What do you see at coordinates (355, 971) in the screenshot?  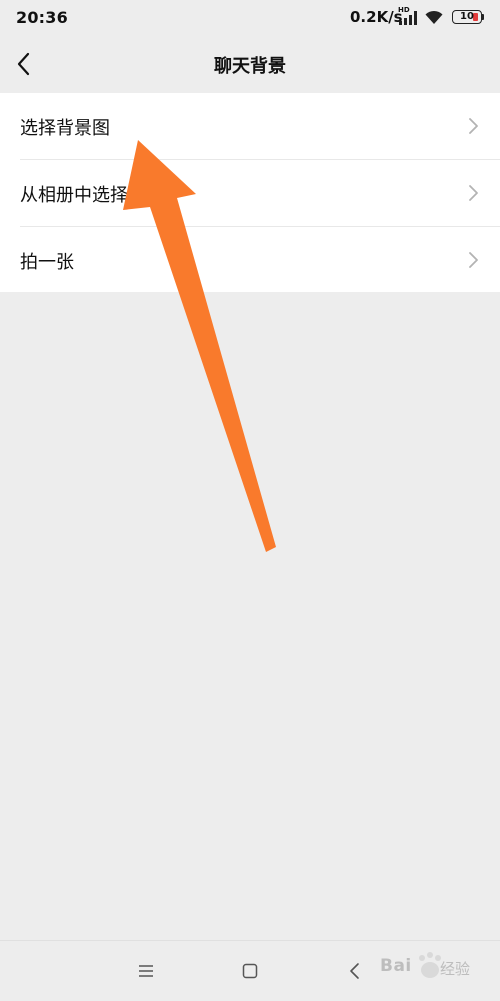 I see `back-icon` at bounding box center [355, 971].